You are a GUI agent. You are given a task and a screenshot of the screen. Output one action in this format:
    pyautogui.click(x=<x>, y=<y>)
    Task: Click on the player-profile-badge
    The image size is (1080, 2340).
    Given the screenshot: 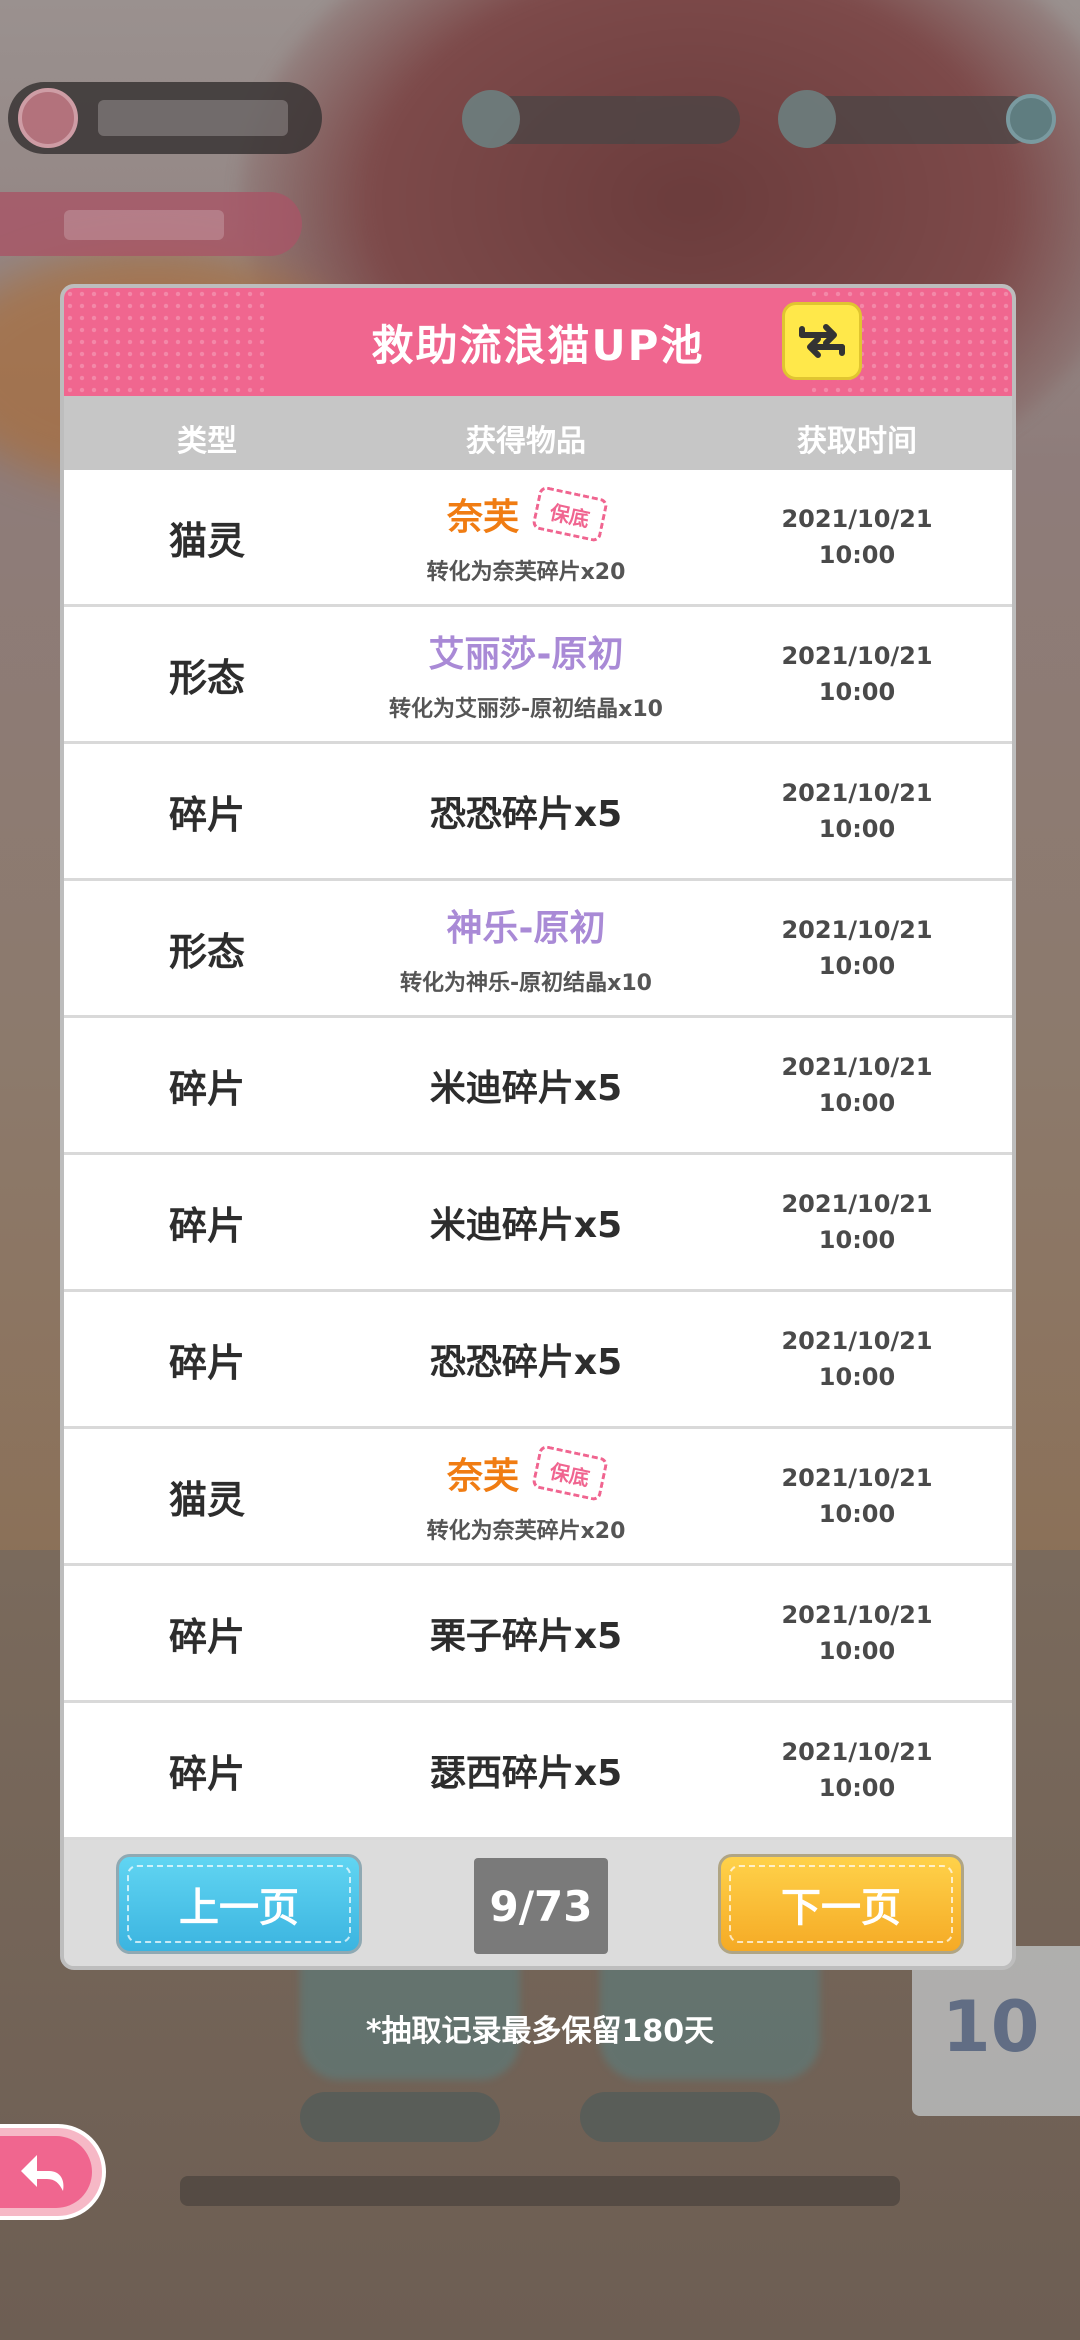 What is the action you would take?
    pyautogui.click(x=165, y=118)
    